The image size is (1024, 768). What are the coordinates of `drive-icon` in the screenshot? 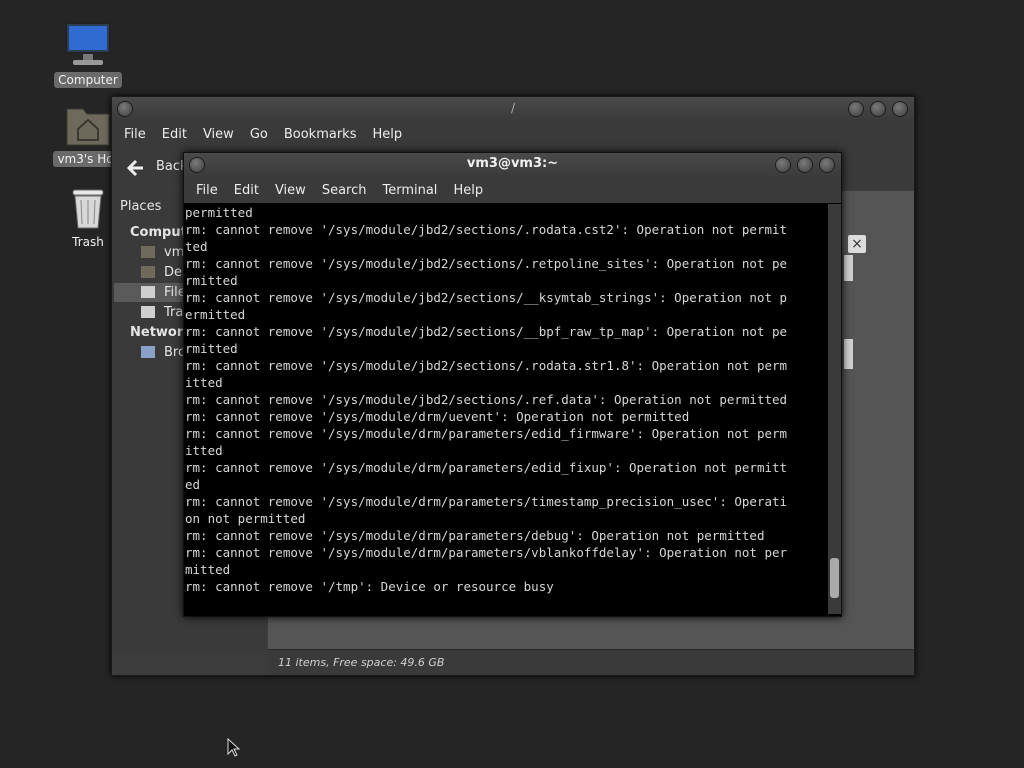 It's located at (148, 292).